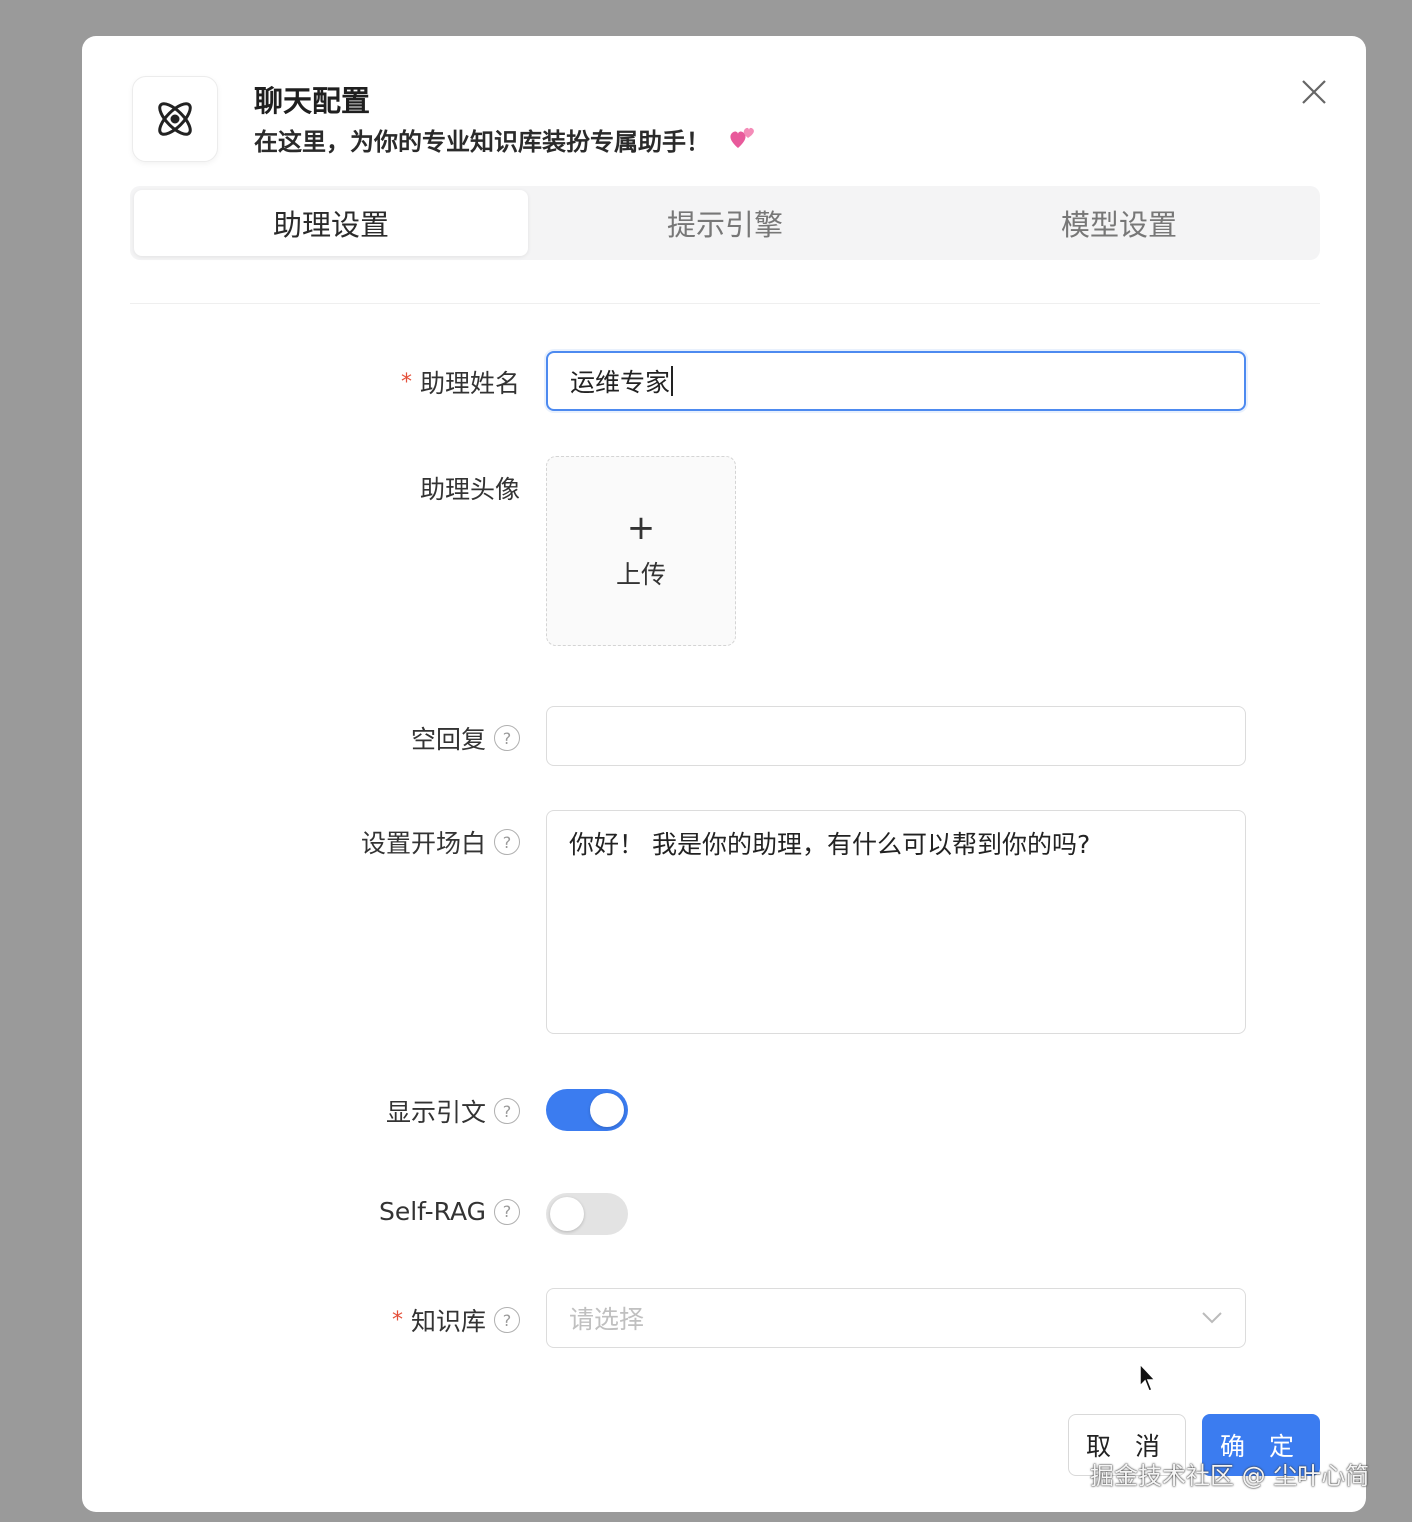 The width and height of the screenshot is (1412, 1522). Describe the element at coordinates (725, 303) in the screenshot. I see `divider` at that location.